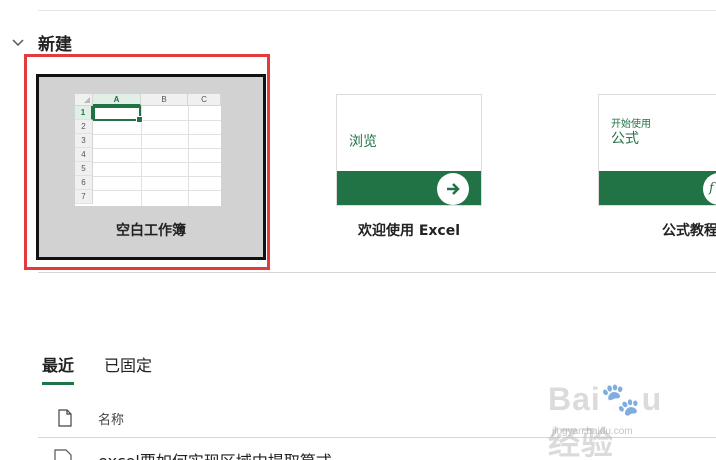 This screenshot has height=460, width=716. What do you see at coordinates (605, 420) in the screenshot?
I see `baidu-jingyan-watermark: Bai🐾u 经验 jingyan.baidu.com` at bounding box center [605, 420].